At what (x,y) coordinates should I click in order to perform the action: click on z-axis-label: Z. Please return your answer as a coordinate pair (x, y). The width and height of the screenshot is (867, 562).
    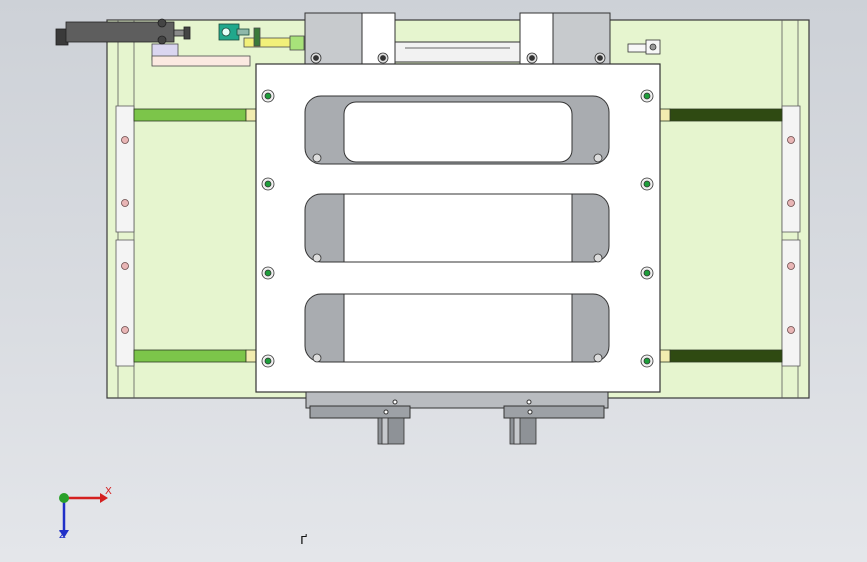
    Looking at the image, I should click on (62, 535).